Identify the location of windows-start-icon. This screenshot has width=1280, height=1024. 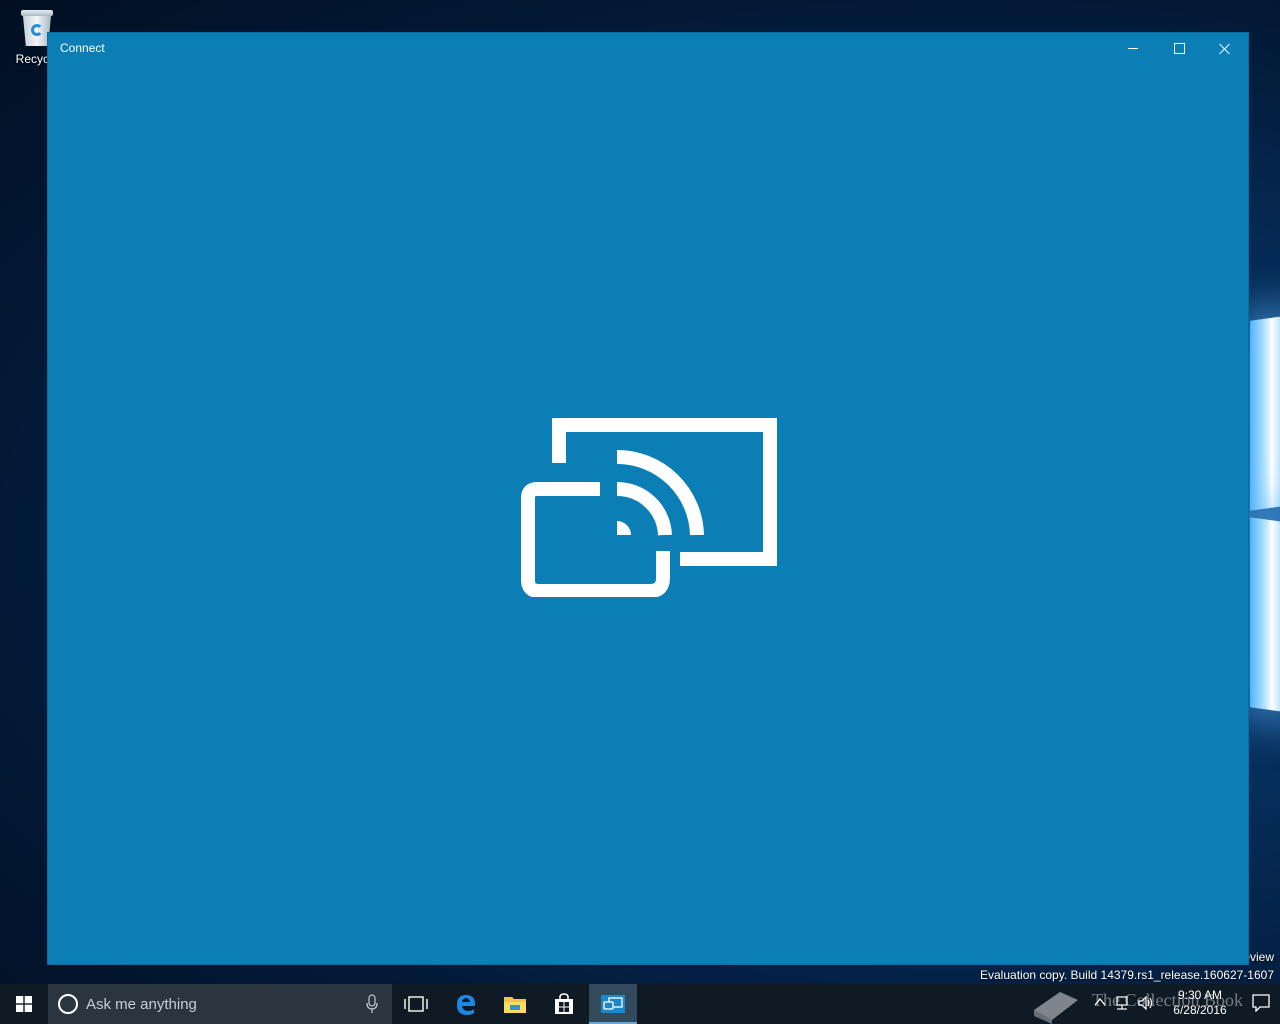
(24, 1004).